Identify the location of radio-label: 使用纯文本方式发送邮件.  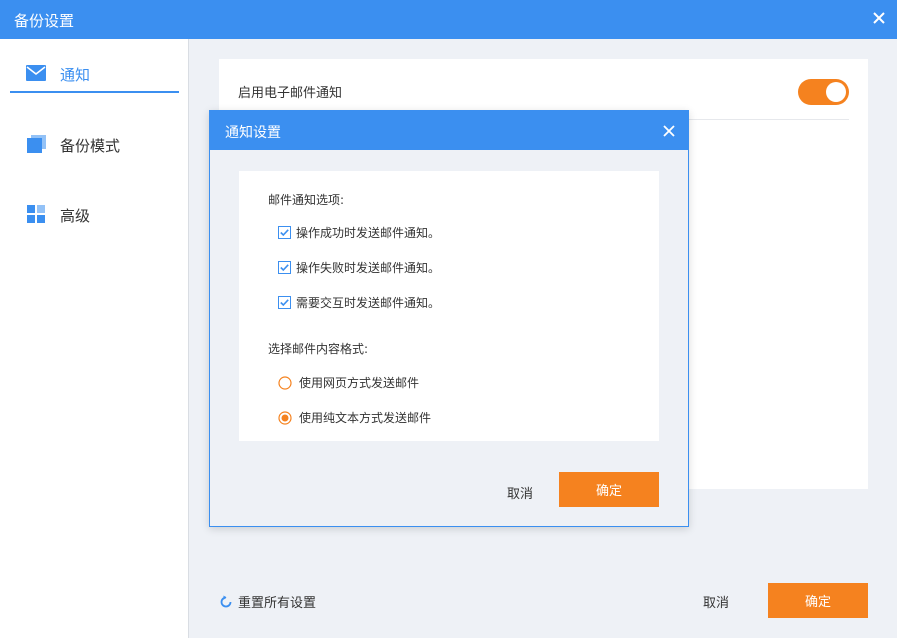
(365, 418).